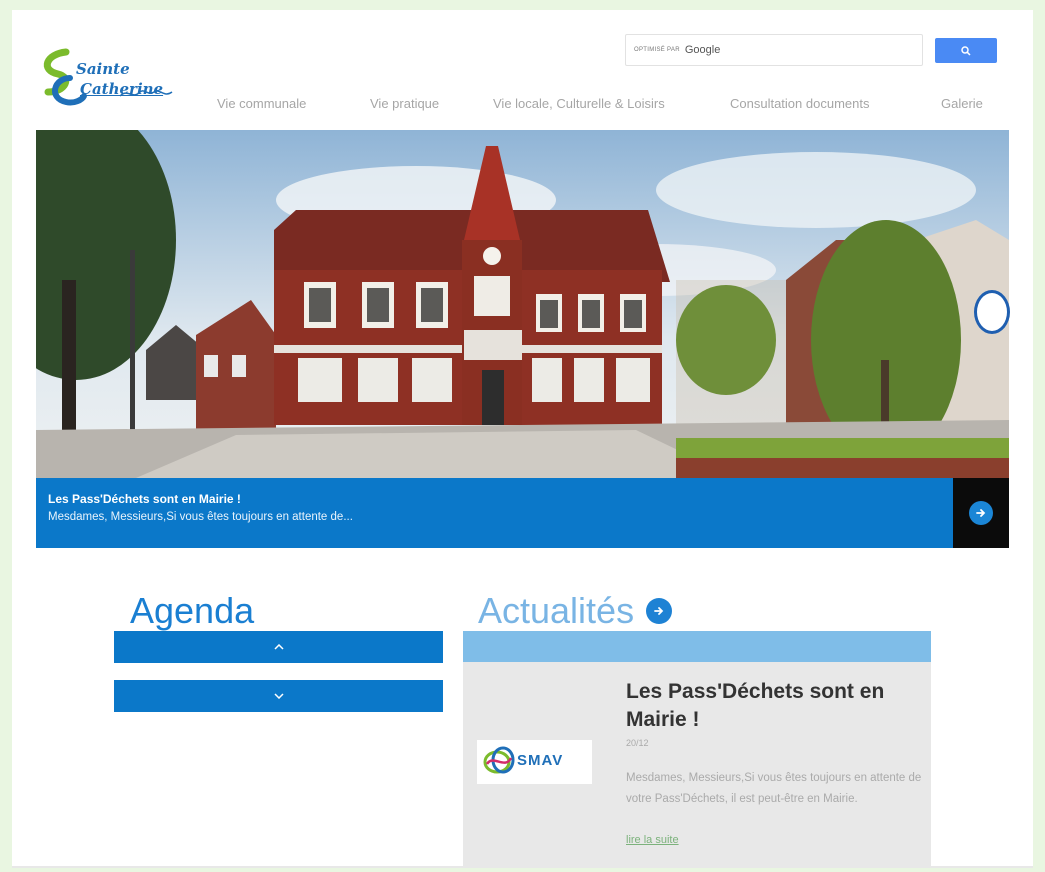 This screenshot has width=1045, height=872. What do you see at coordinates (637, 743) in the screenshot?
I see `news-item-date: 20/12` at bounding box center [637, 743].